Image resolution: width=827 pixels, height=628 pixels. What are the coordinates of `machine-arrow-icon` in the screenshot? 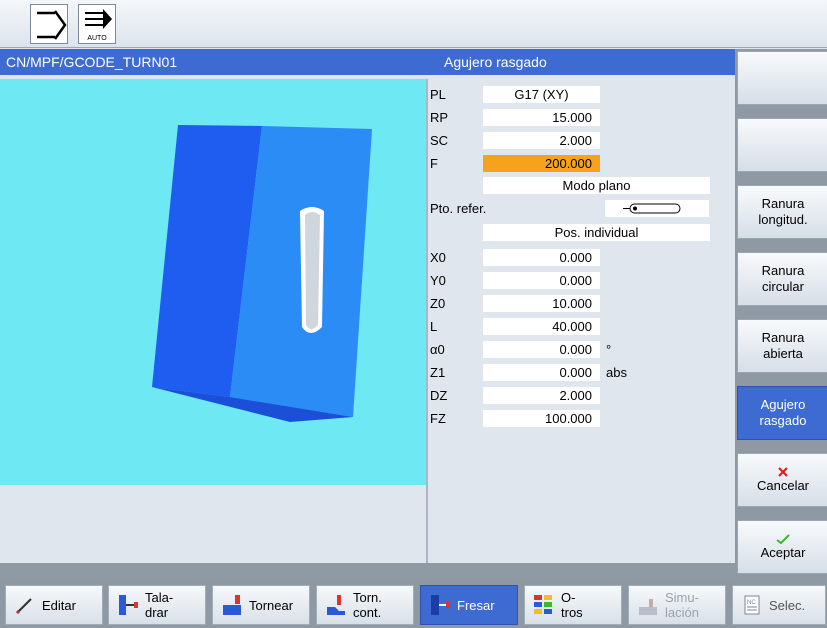 It's located at (52, 25).